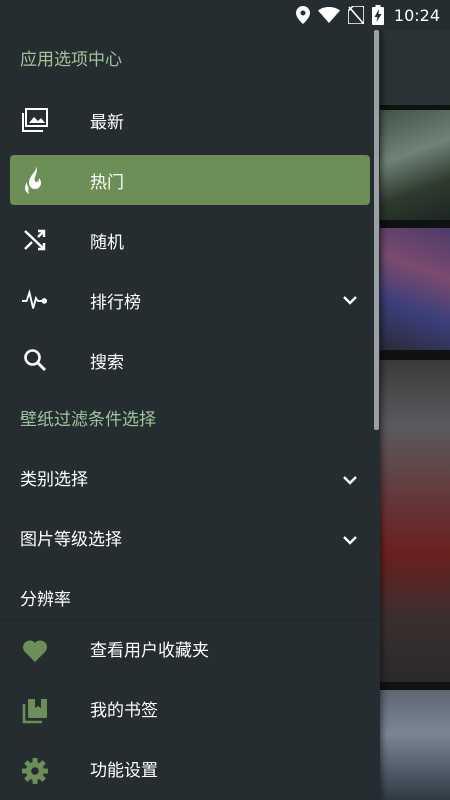  Describe the element at coordinates (35, 771) in the screenshot. I see `gear-icon` at that location.